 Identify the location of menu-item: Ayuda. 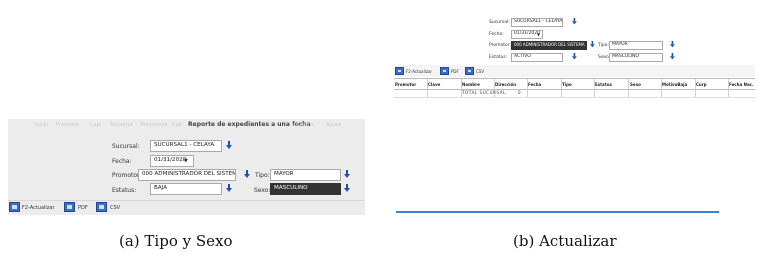
(333, 125).